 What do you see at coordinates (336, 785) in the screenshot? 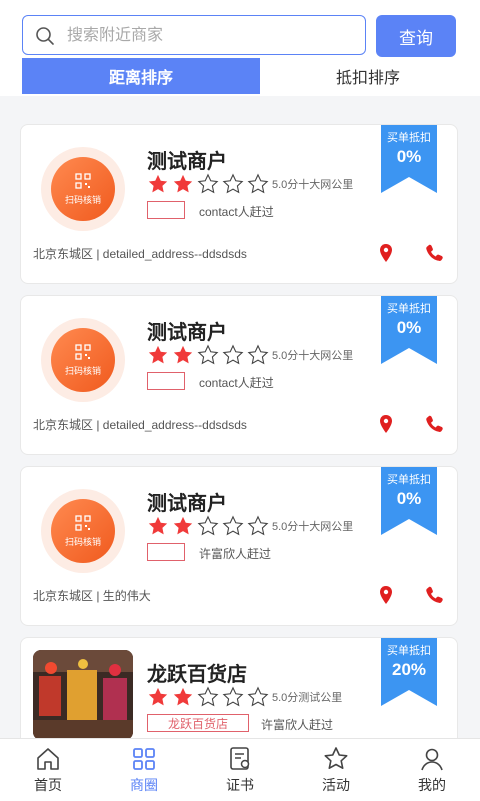
I see `nav-label: 活动` at bounding box center [336, 785].